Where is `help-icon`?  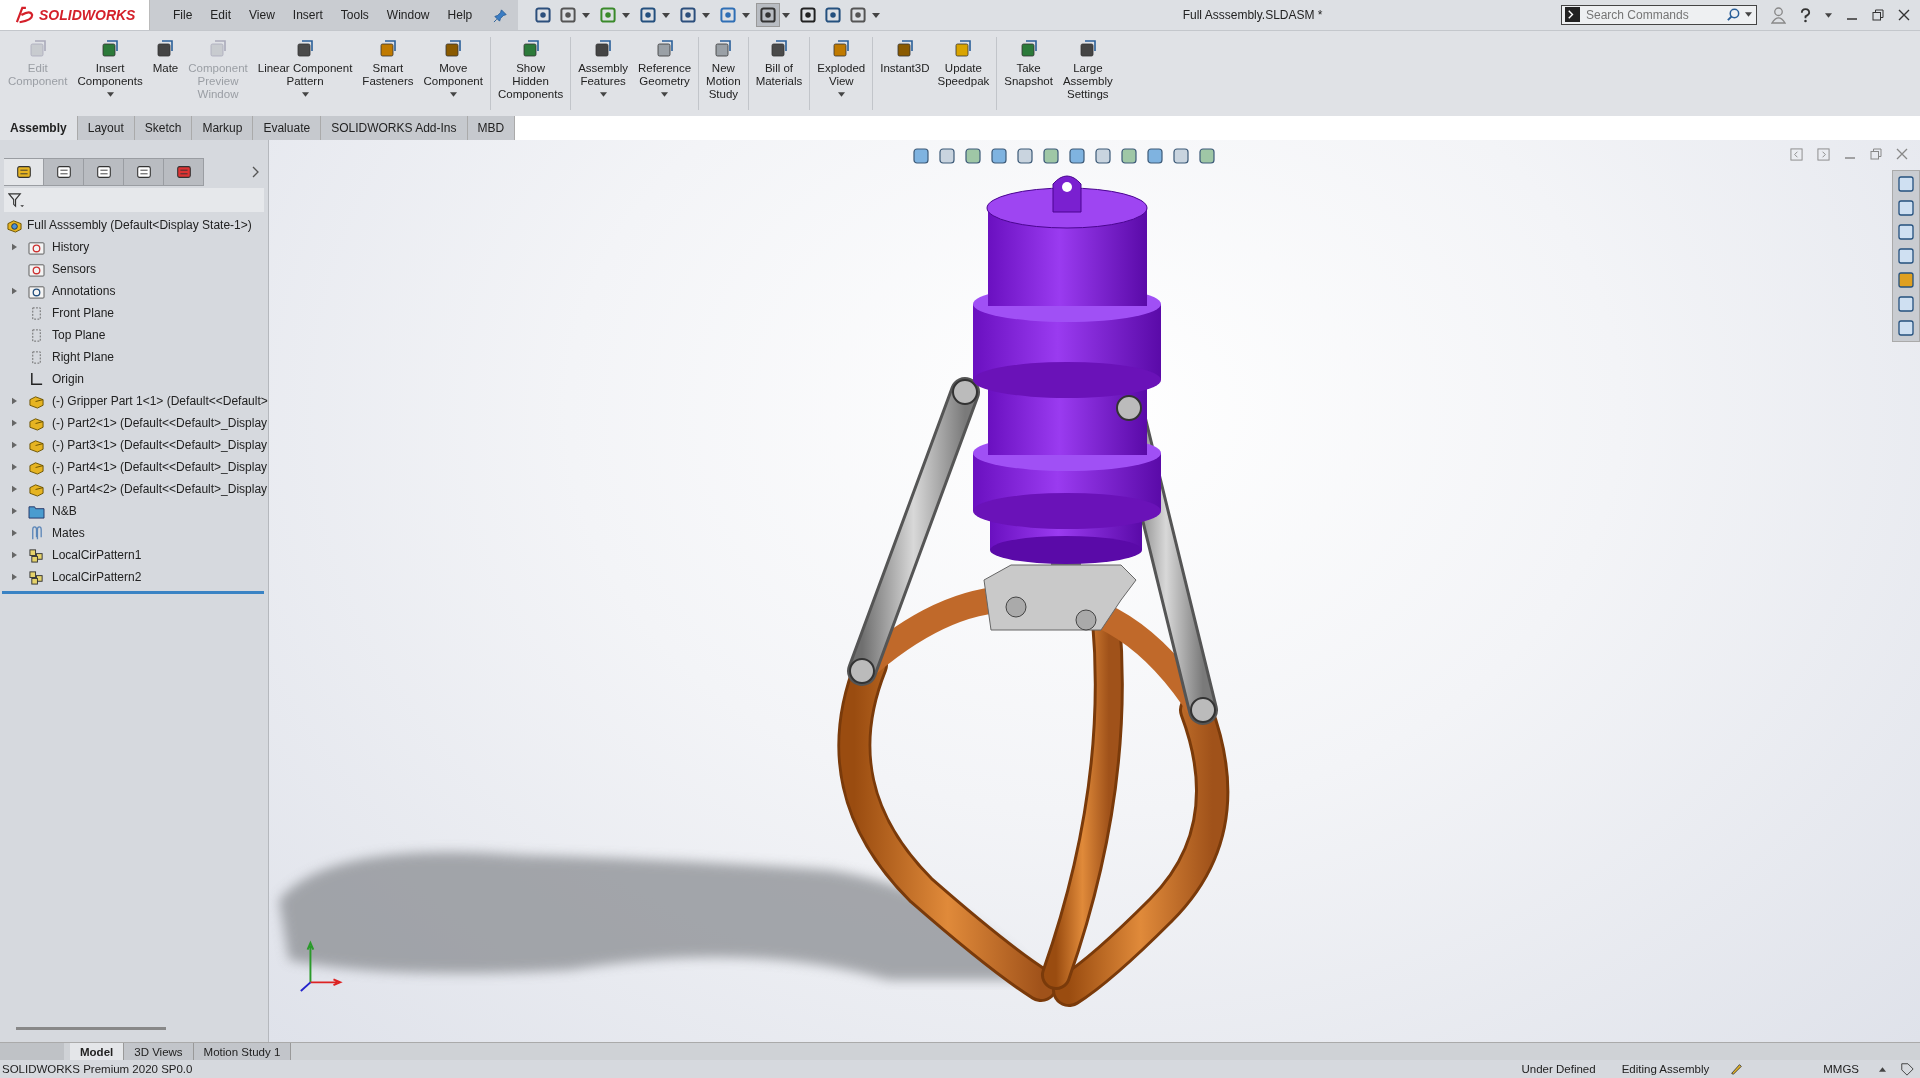 help-icon is located at coordinates (1805, 15).